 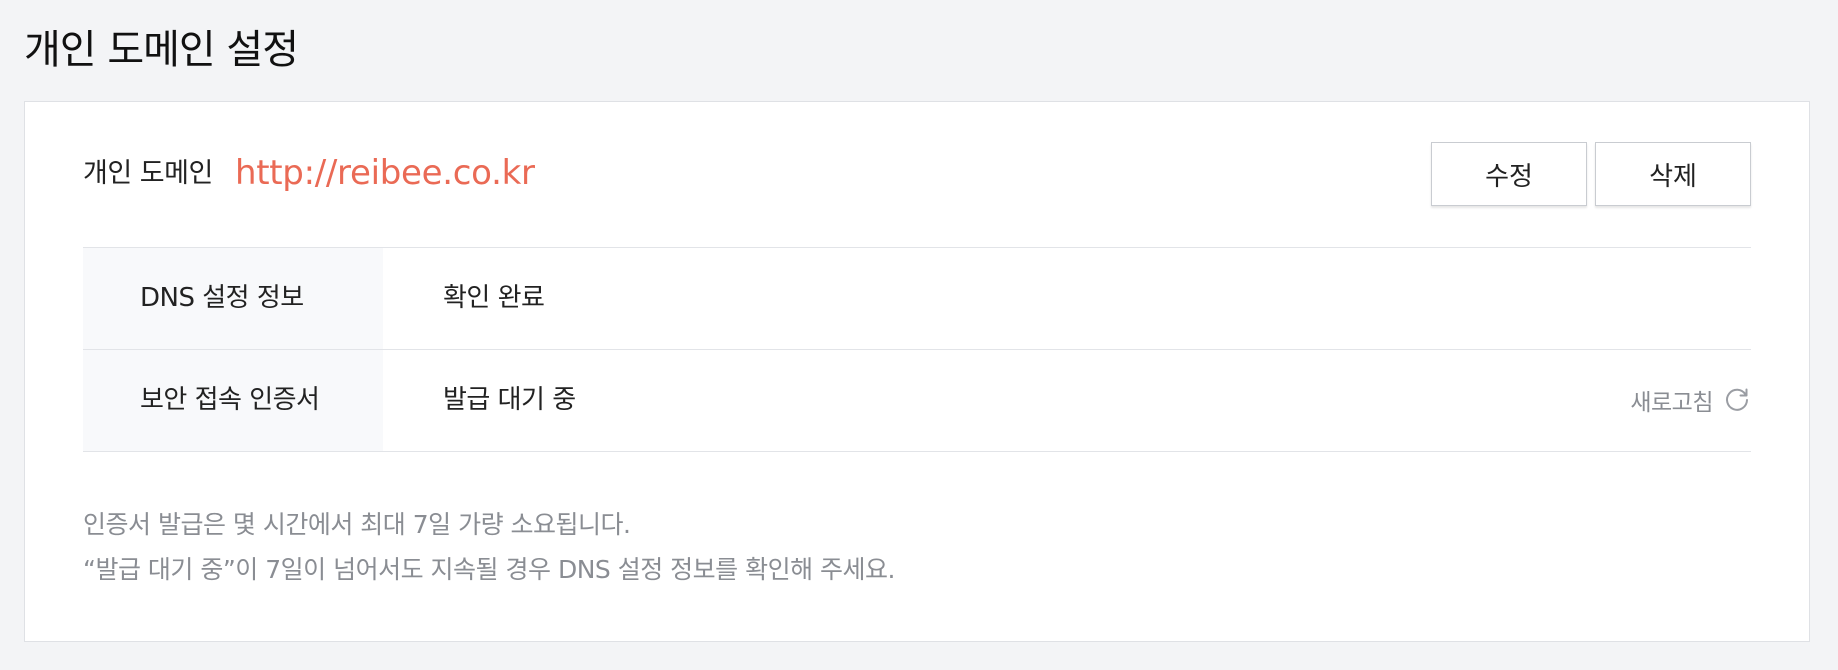 I want to click on ssl-cert-key: 보안 접속 인증서, so click(x=233, y=400).